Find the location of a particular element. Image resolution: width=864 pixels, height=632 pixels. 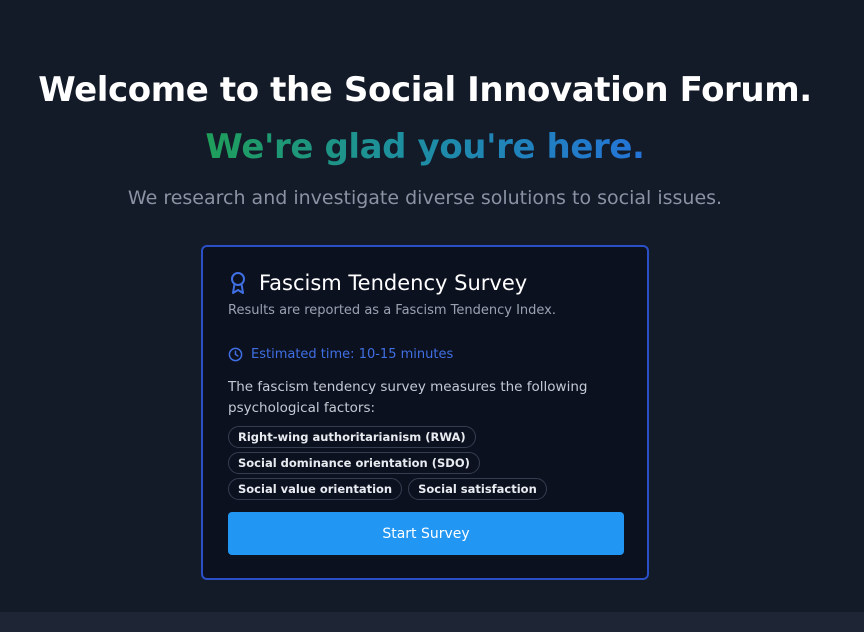

estimated-time: Estimated time: 10-15 minutes is located at coordinates (340, 354).